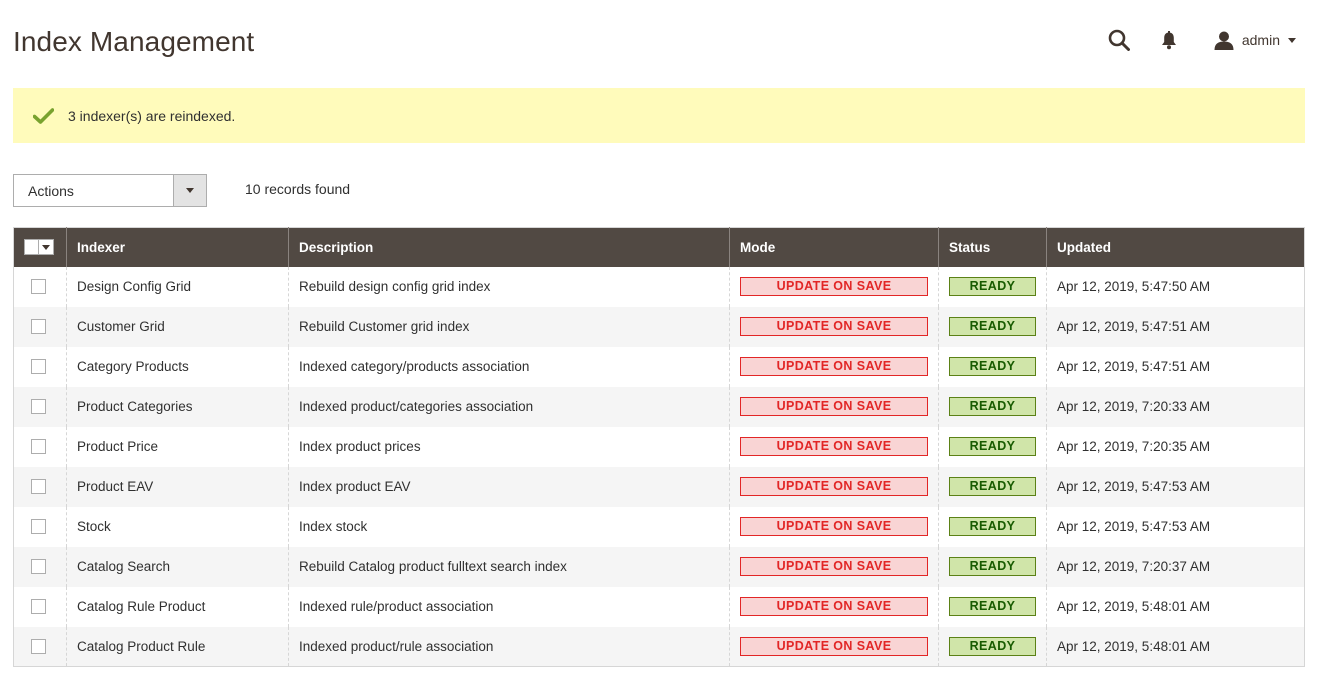 The height and width of the screenshot is (687, 1318). Describe the element at coordinates (1255, 40) in the screenshot. I see `user-menu: admin` at that location.